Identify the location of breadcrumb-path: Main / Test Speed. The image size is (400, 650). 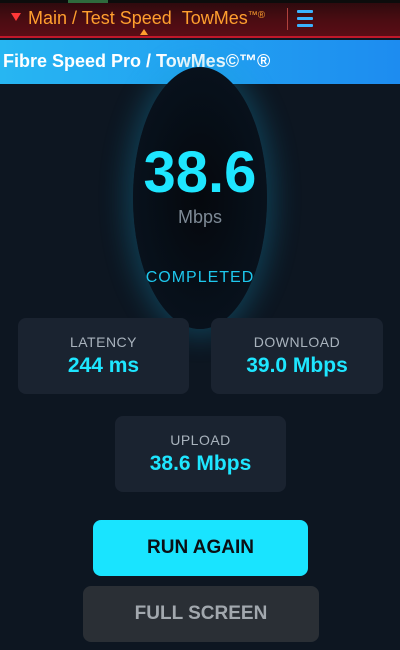
(100, 18).